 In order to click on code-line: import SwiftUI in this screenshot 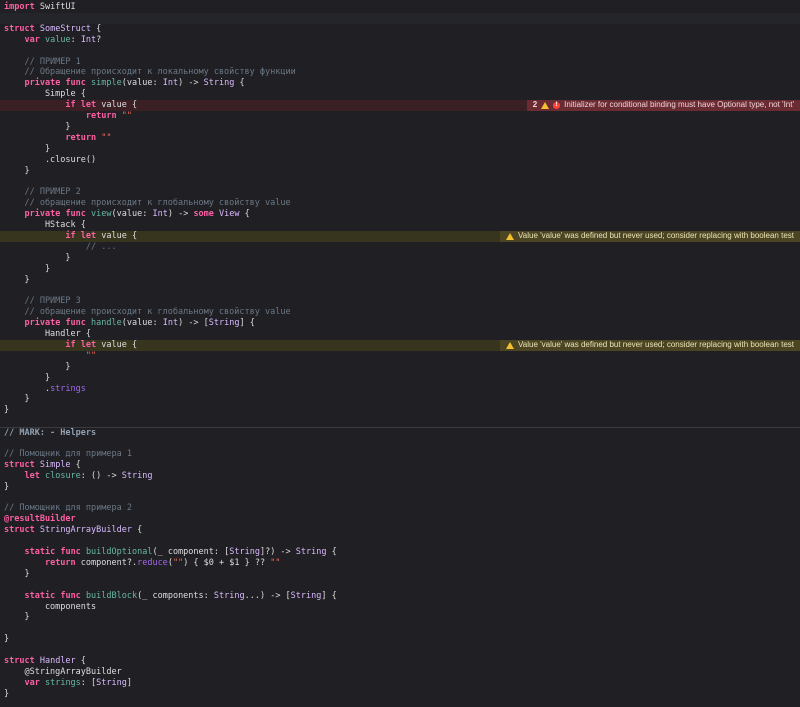, I will do `click(400, 7)`.